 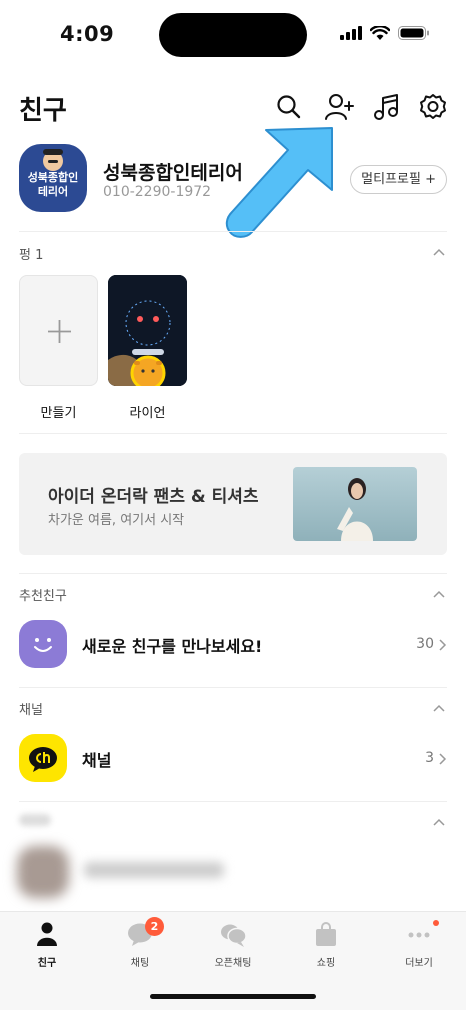 I want to click on recommend-count: 30, so click(x=425, y=644).